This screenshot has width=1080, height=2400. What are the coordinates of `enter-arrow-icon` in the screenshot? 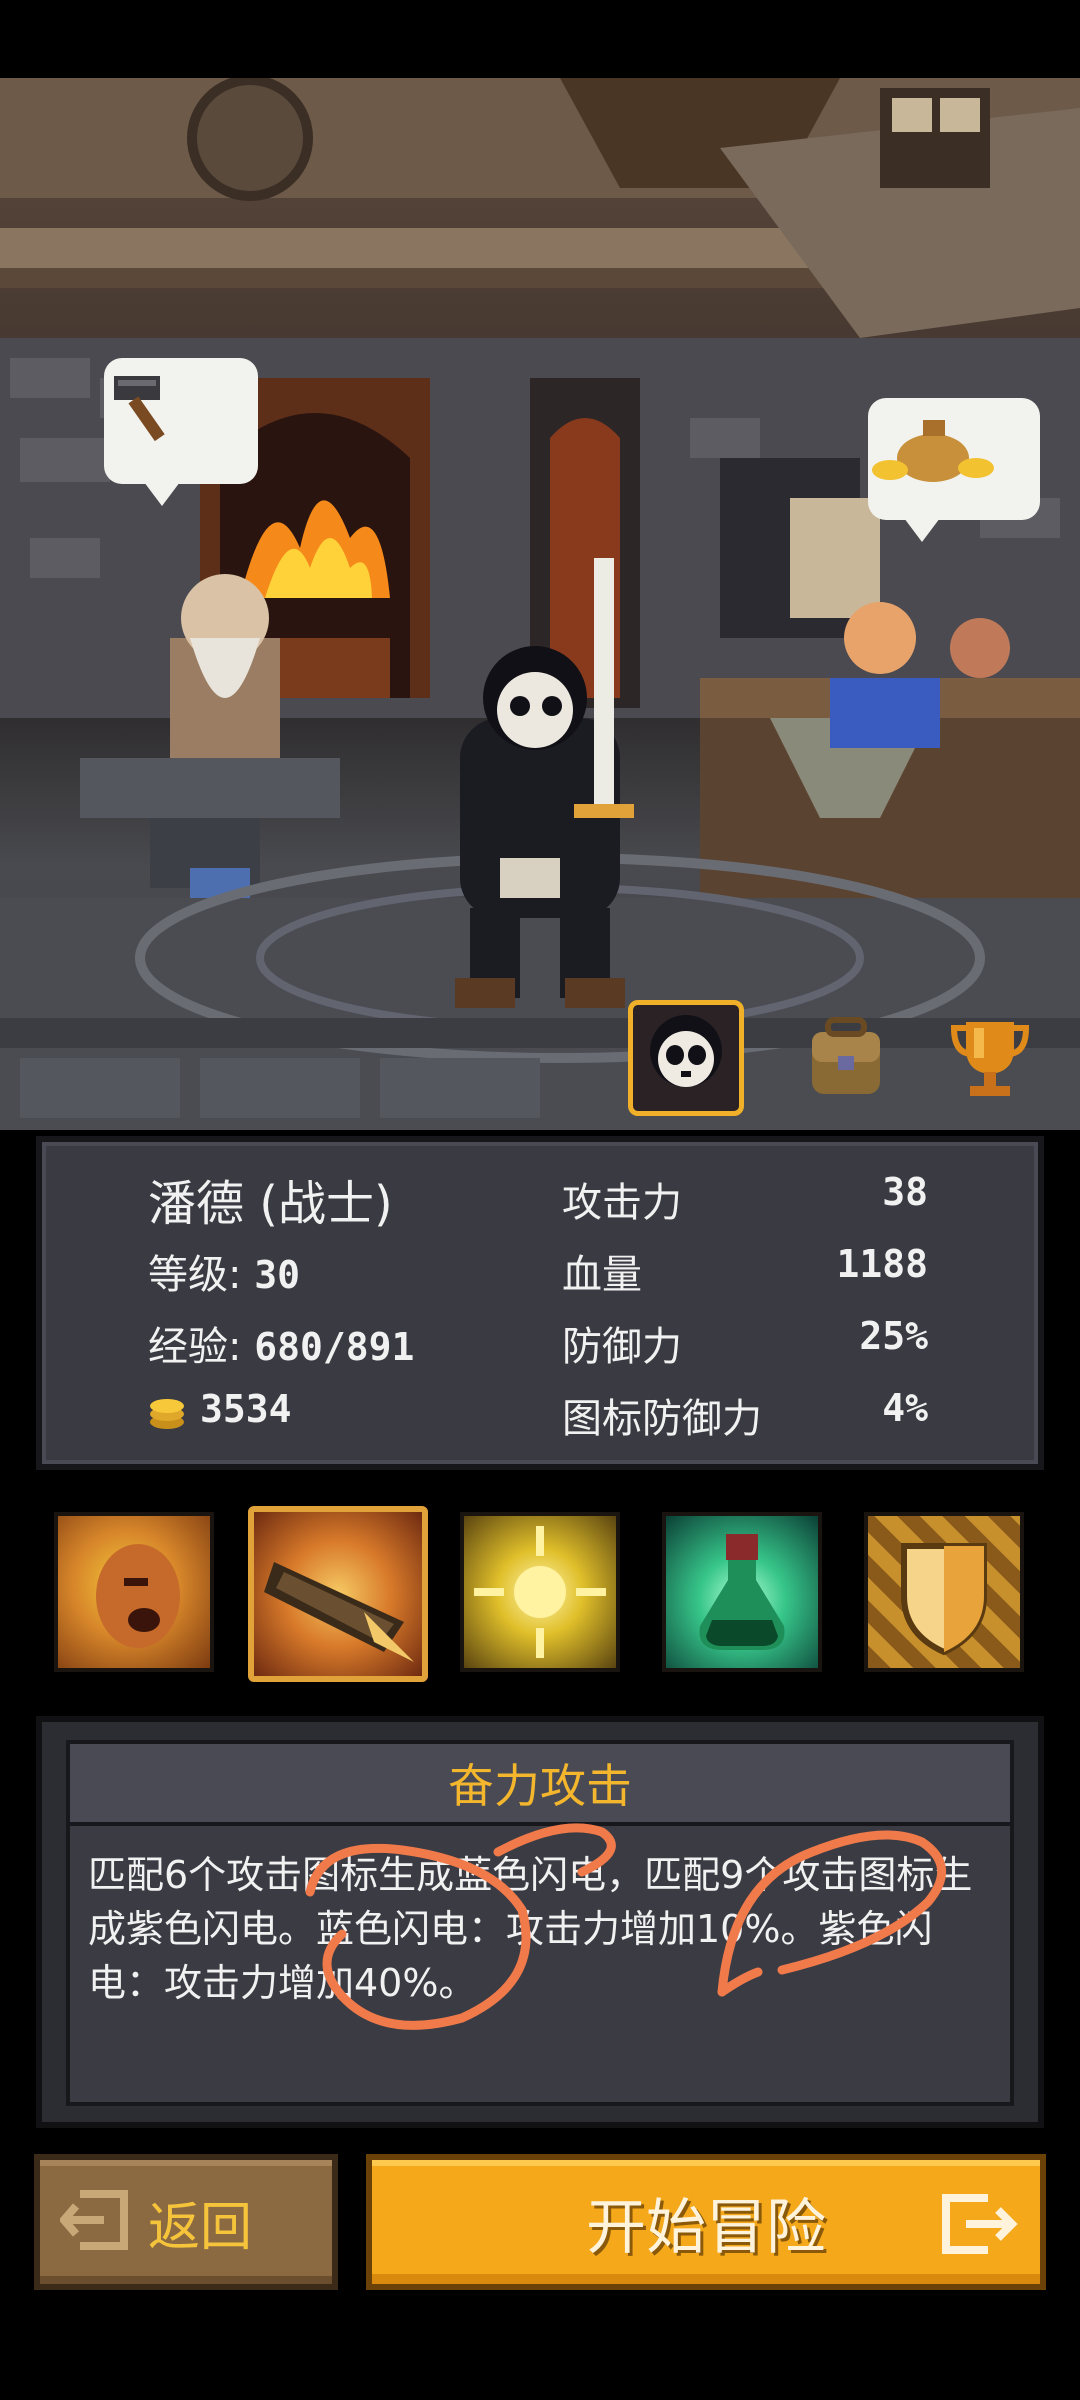 It's located at (980, 2226).